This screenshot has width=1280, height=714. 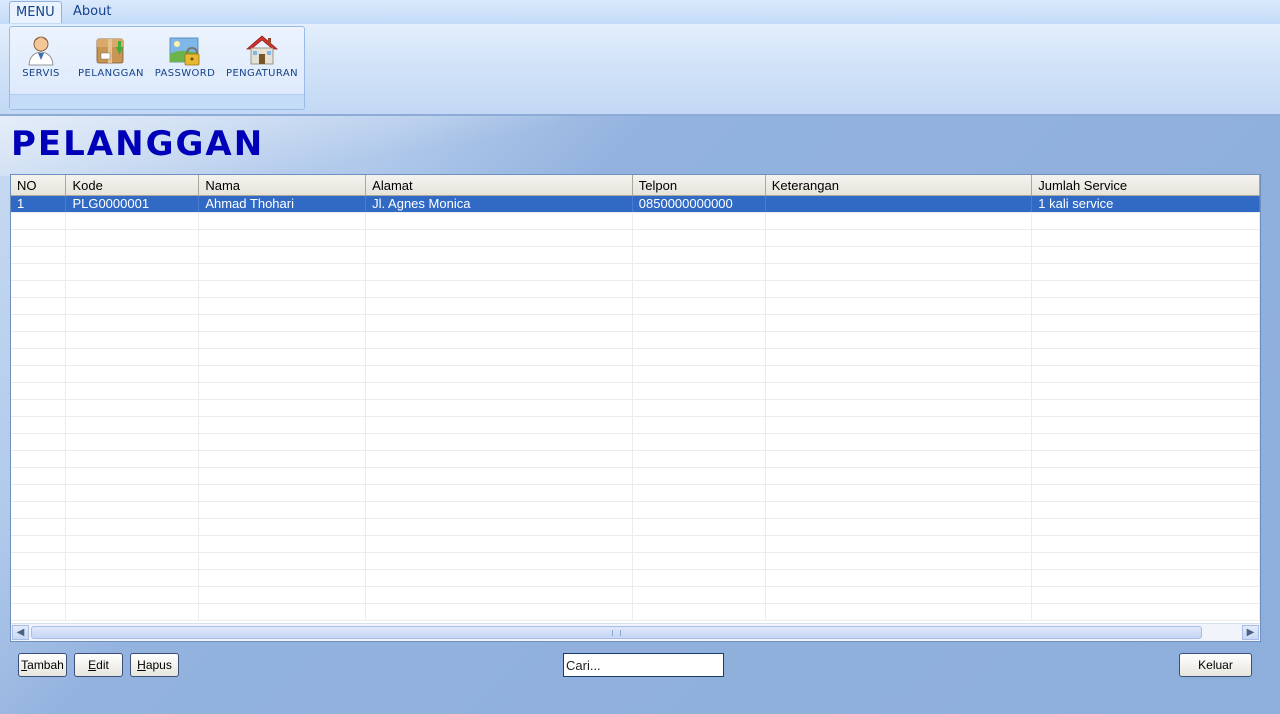 What do you see at coordinates (1250, 632) in the screenshot?
I see `scroll-right-button: ▶` at bounding box center [1250, 632].